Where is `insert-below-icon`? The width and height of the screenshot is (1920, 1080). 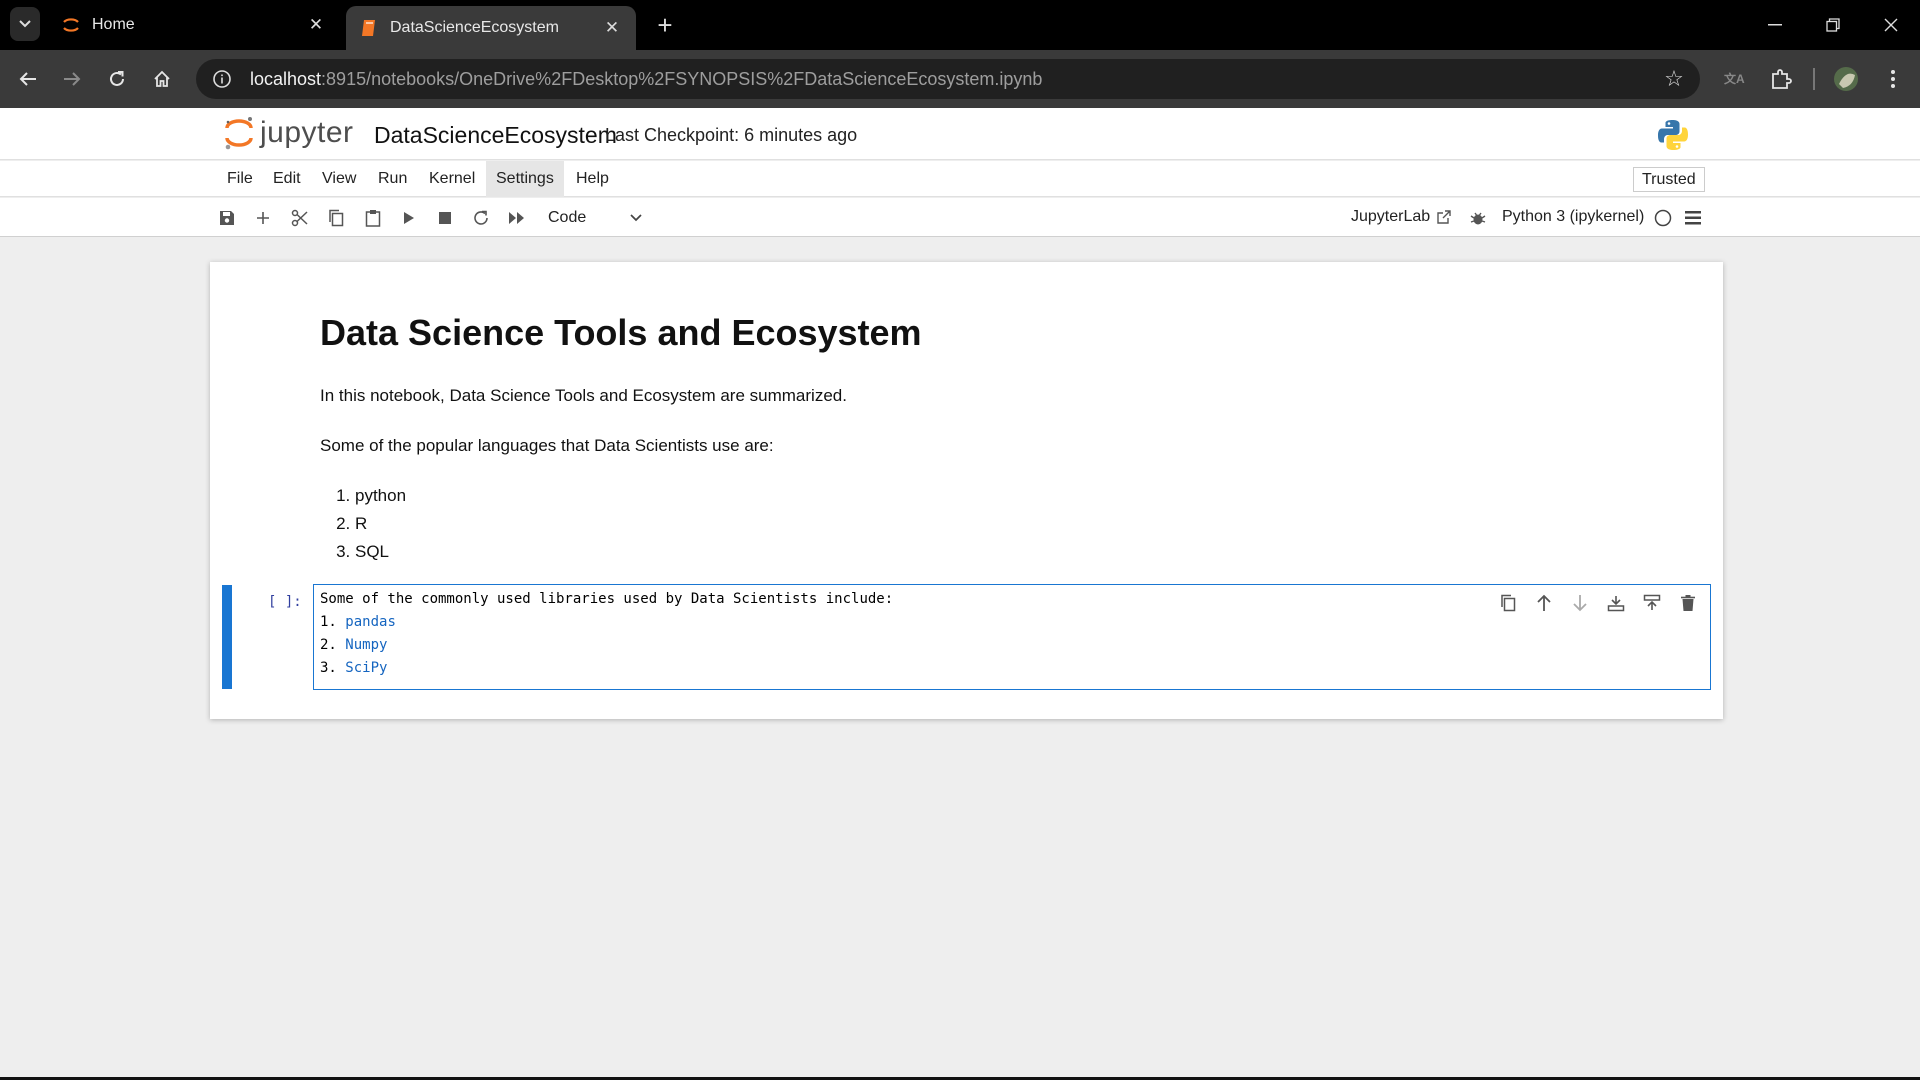
insert-below-icon is located at coordinates (1652, 602).